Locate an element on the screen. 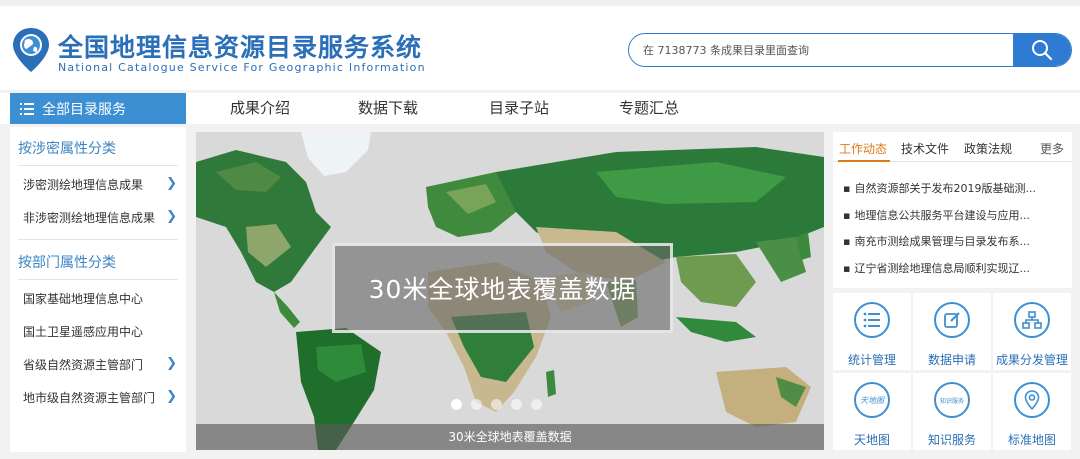  sidebar-item-label: 国家基础地理信息中心 is located at coordinates (83, 299).